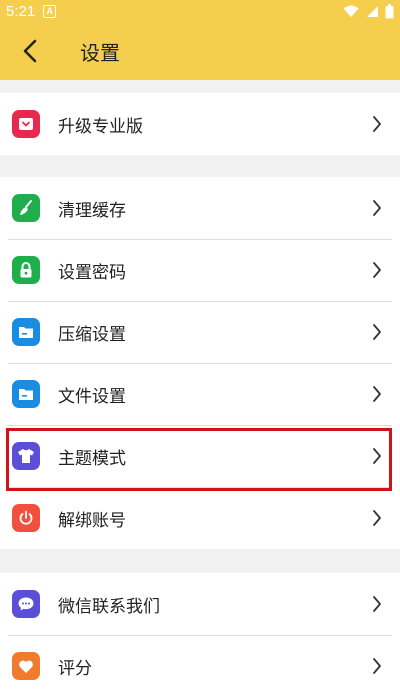 The image size is (400, 692). Describe the element at coordinates (92, 334) in the screenshot. I see `compress-settings-label: 压缩设置` at that location.